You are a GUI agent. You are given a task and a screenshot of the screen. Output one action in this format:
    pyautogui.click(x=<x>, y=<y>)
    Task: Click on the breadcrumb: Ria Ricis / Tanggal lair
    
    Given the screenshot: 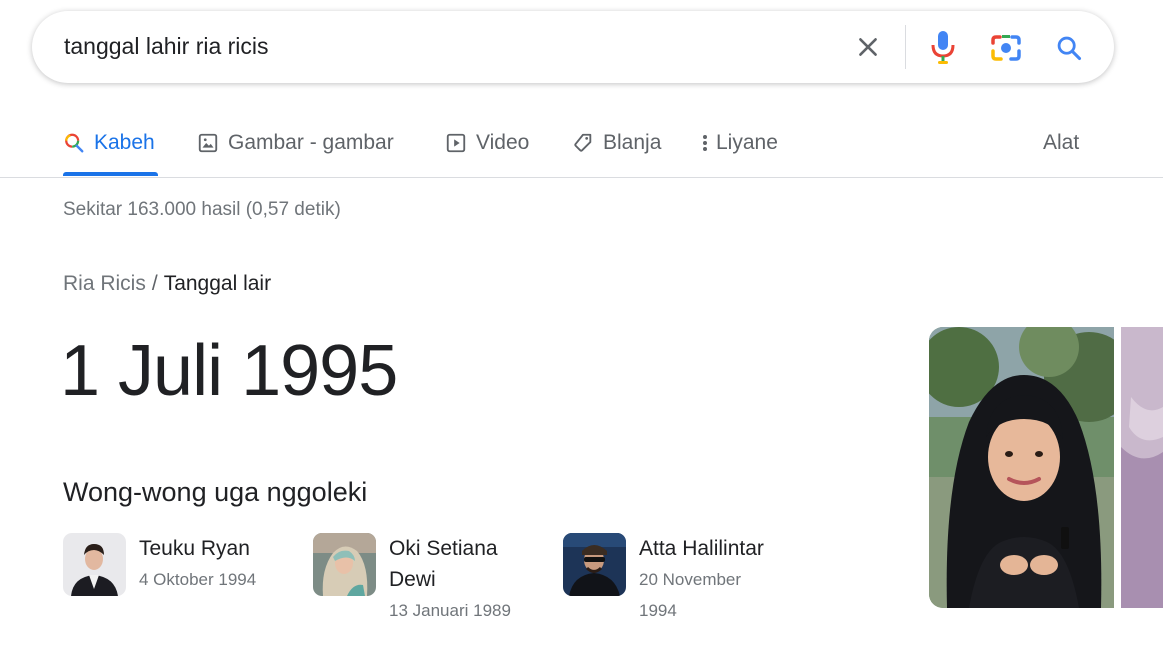 What is the action you would take?
    pyautogui.click(x=167, y=284)
    